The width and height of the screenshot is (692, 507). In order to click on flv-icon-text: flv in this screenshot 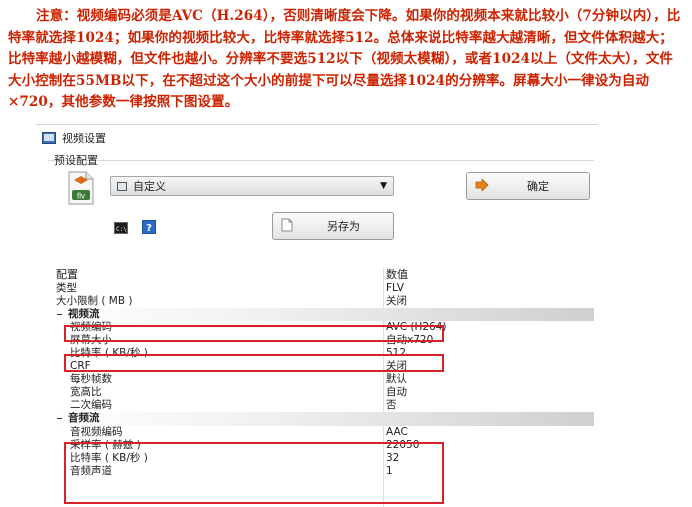, I will do `click(81, 196)`.